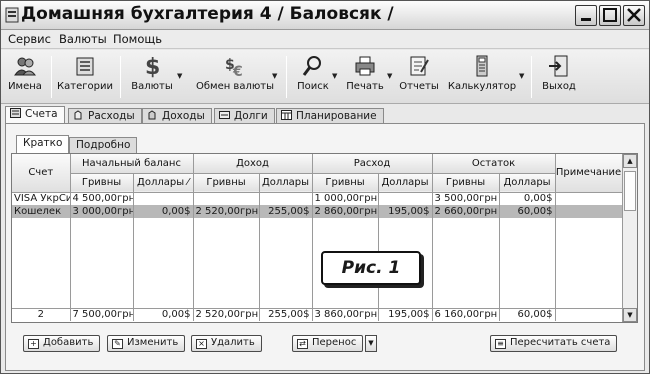 The height and width of the screenshot is (374, 650). What do you see at coordinates (311, 66) in the screenshot?
I see `search-icon` at bounding box center [311, 66].